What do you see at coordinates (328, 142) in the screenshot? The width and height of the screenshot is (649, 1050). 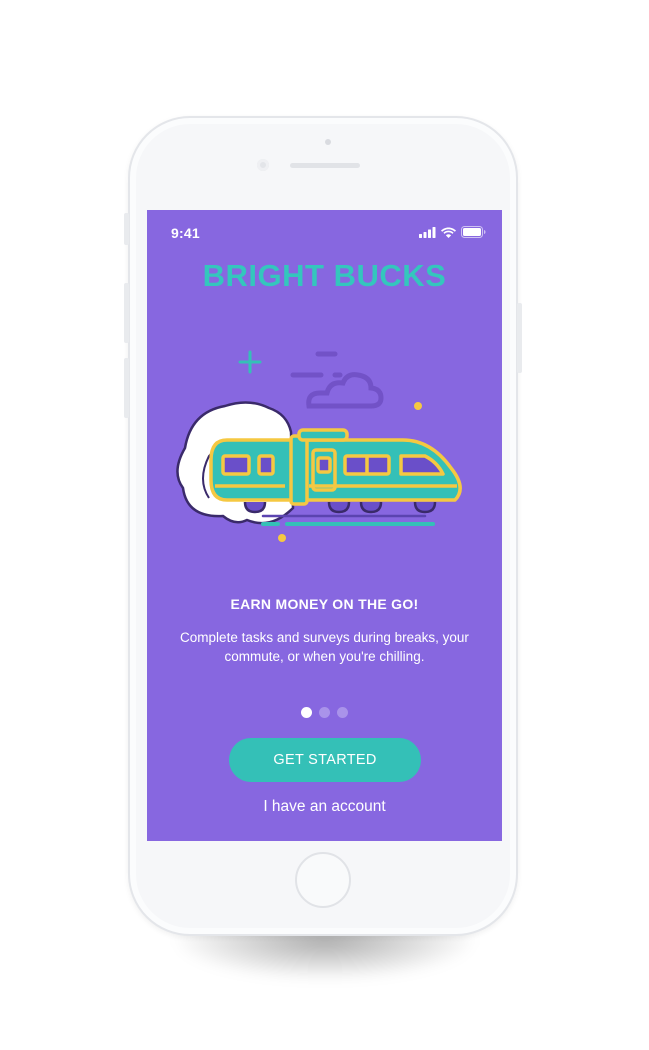 I see `proximity-sensor` at bounding box center [328, 142].